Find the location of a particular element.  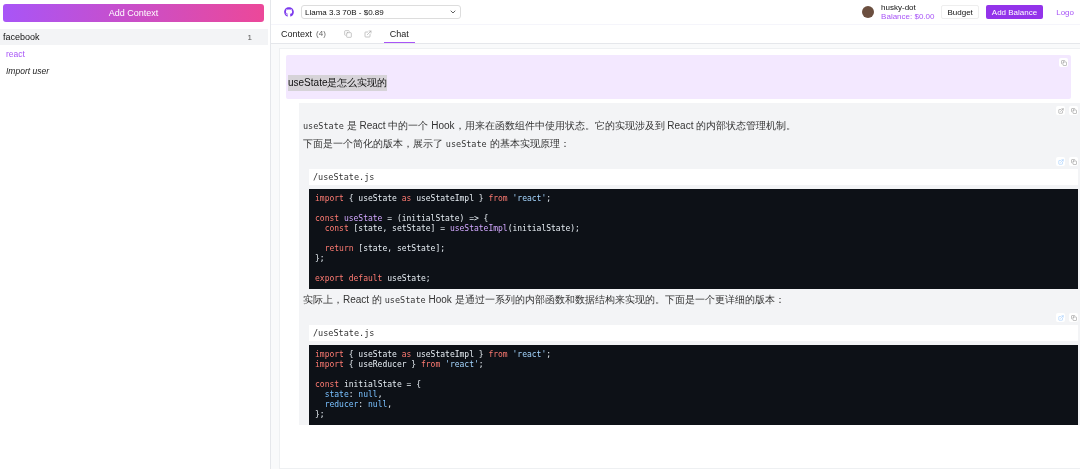

group-count: 1 is located at coordinates (249, 37).